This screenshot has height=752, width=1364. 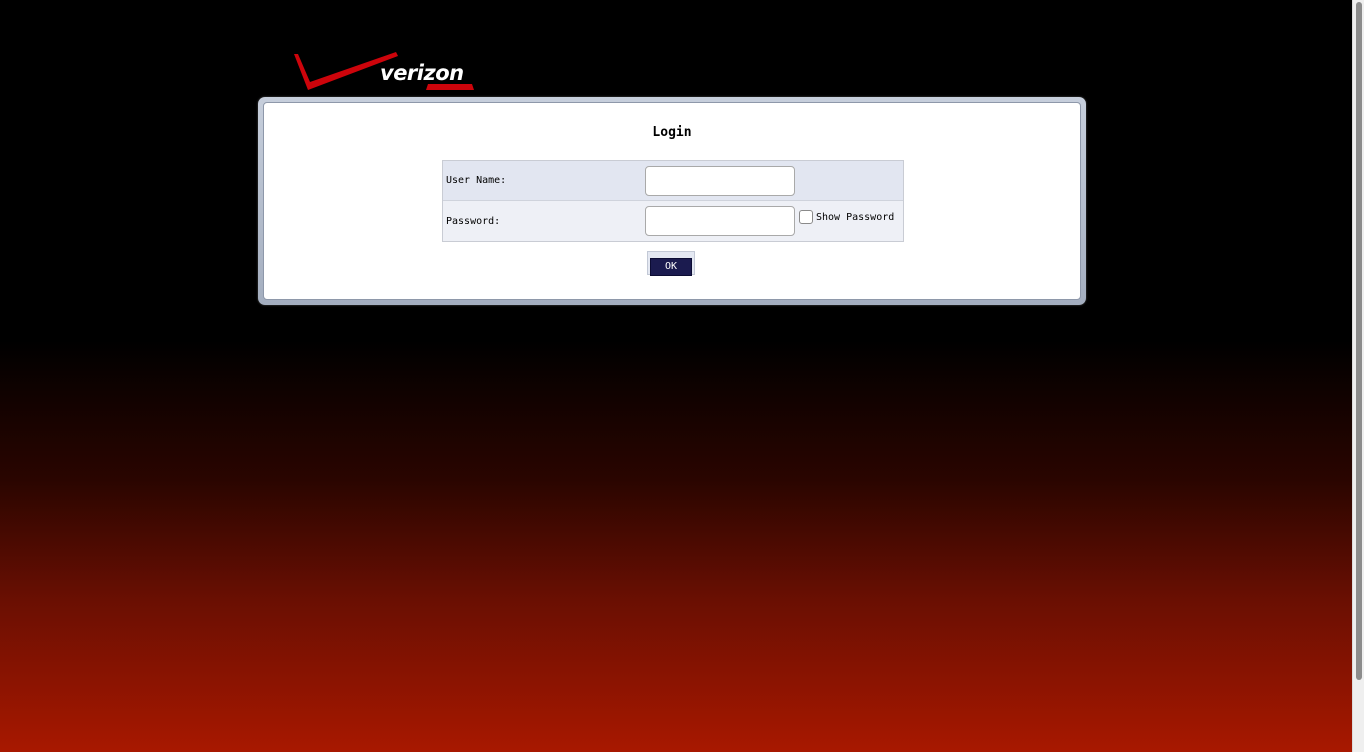 I want to click on vertical-scrollbar, so click(x=1358, y=376).